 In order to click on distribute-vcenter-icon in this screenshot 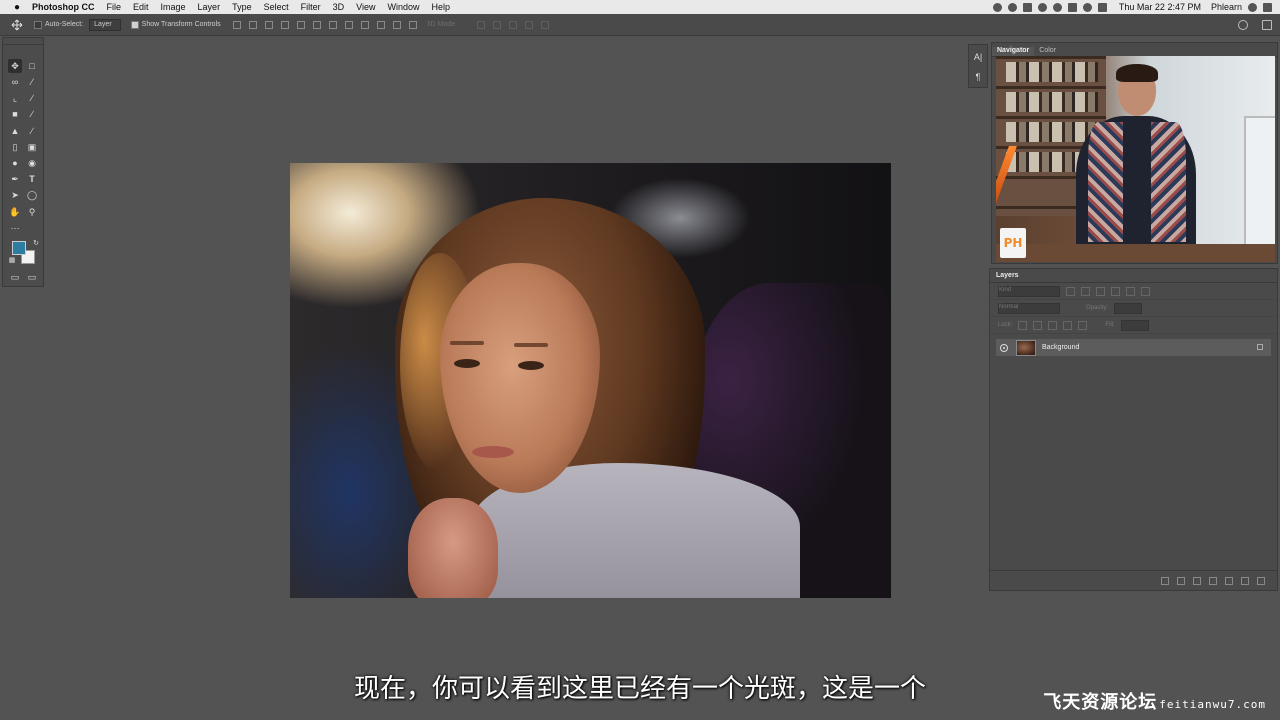, I will do `click(348, 24)`.